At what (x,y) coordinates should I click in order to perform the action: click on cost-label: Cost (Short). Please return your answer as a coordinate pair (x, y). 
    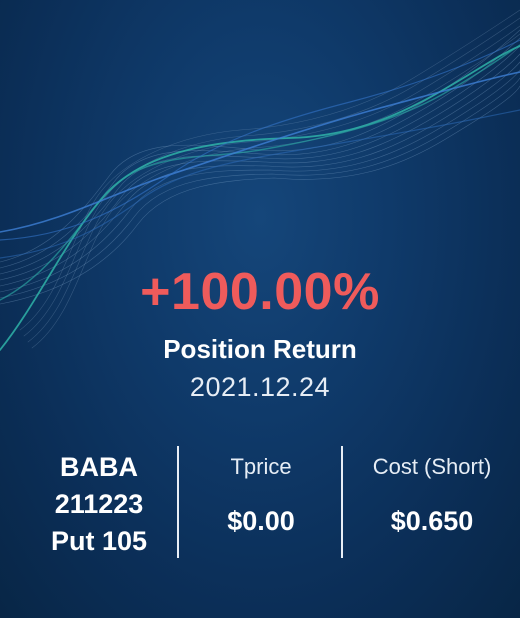
    Looking at the image, I should click on (432, 466).